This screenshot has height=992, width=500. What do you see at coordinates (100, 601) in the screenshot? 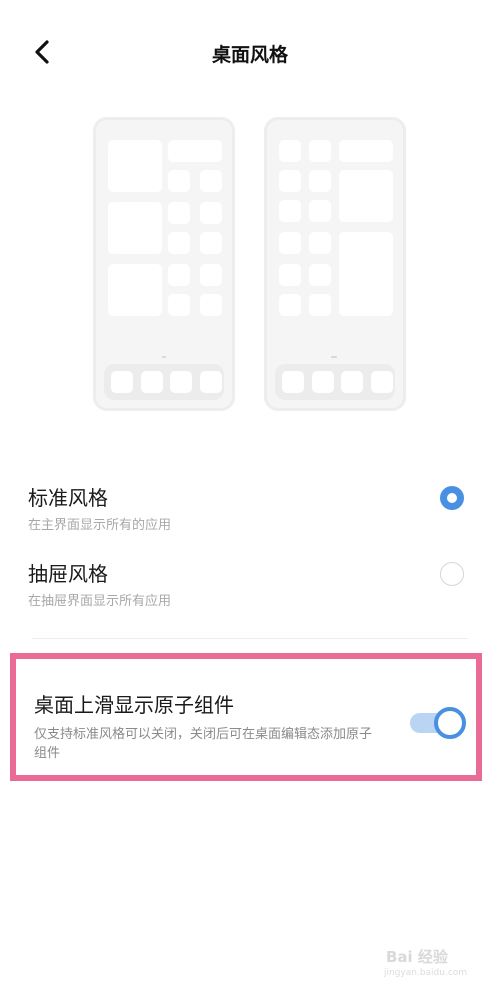
I see `option-subtitle: 在抽屉界面显示所有应用` at bounding box center [100, 601].